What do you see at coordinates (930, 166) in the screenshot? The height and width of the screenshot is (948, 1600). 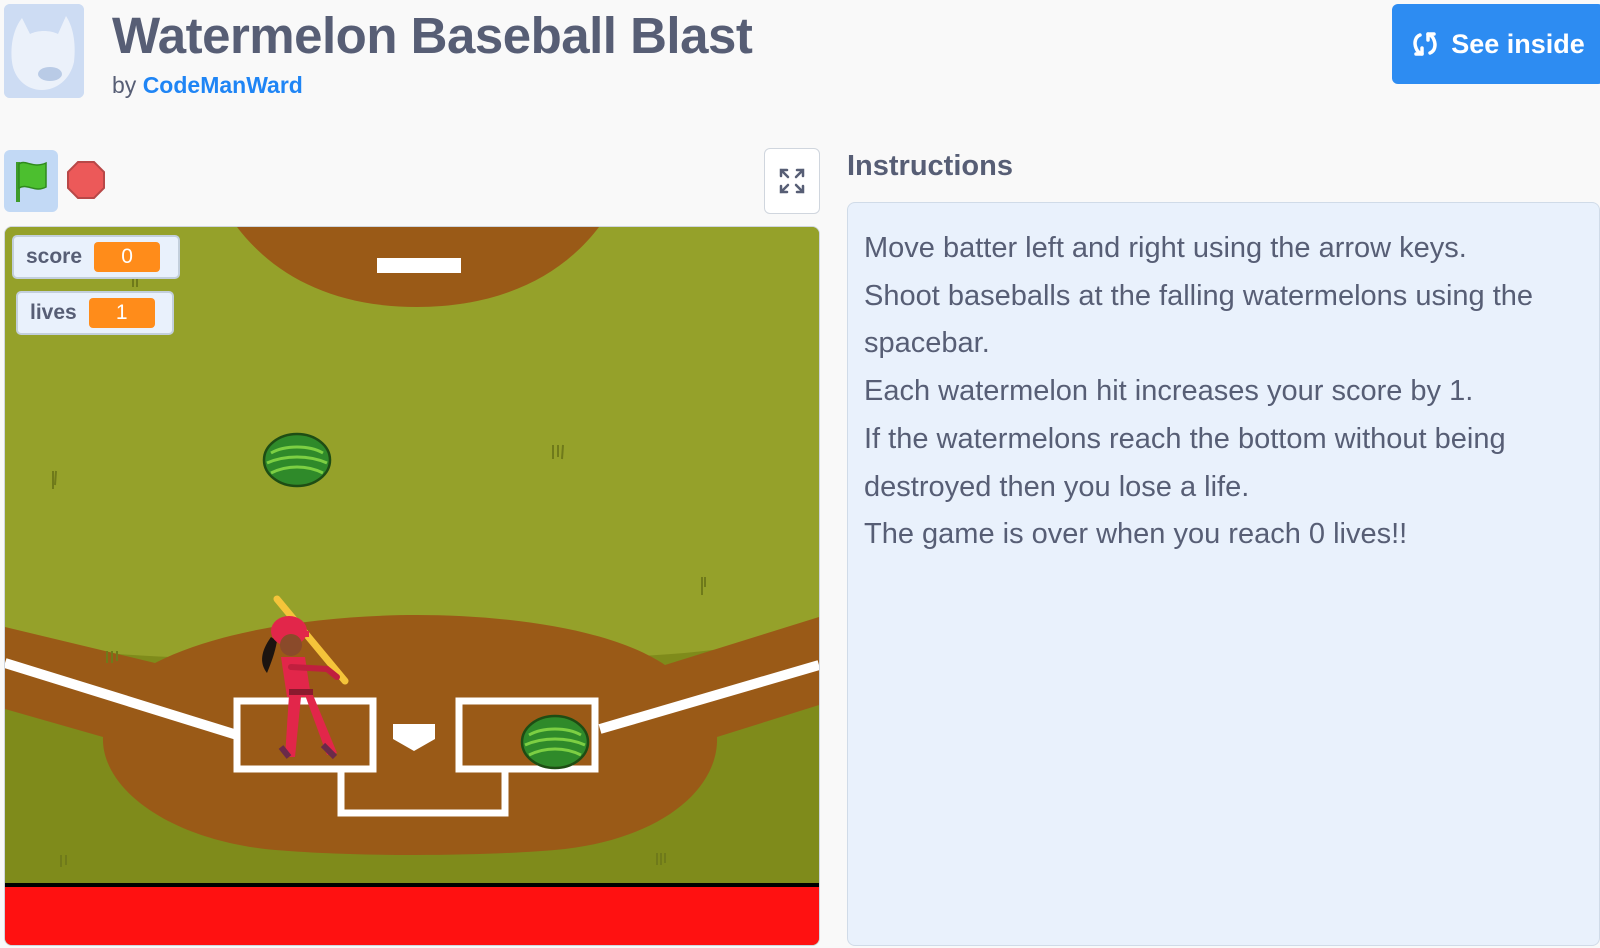 I see `instructions-heading: Instructions` at bounding box center [930, 166].